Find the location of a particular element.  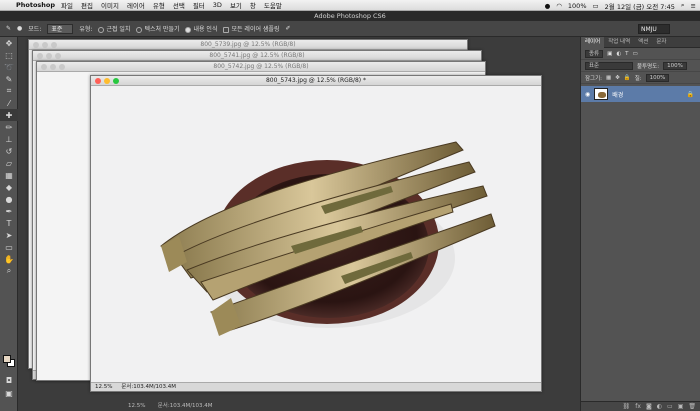

menu-select: 선택 is located at coordinates (179, 5).